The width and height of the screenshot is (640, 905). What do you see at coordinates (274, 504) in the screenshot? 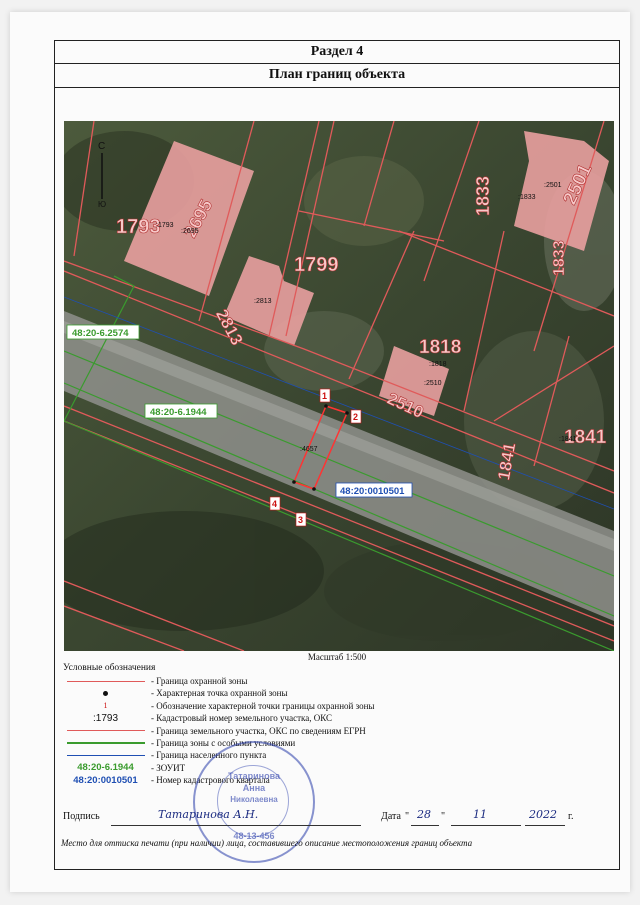
I see `point-label: 4` at bounding box center [274, 504].